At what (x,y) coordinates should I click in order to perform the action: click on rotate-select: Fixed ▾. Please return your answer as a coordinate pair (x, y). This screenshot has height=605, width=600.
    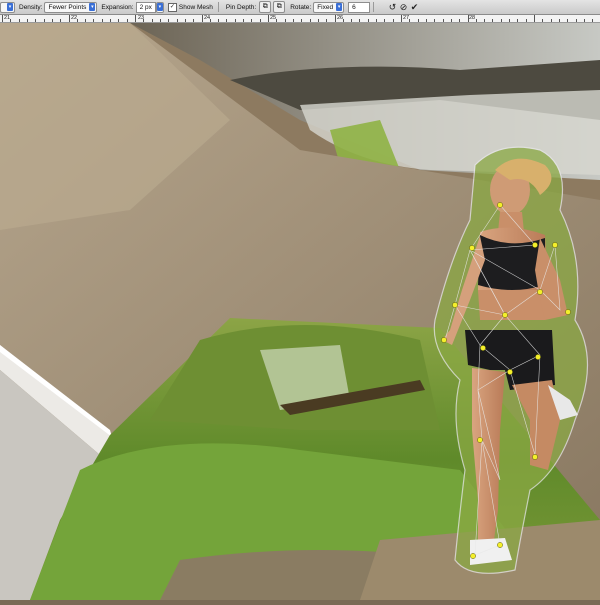
    Looking at the image, I should click on (329, 7).